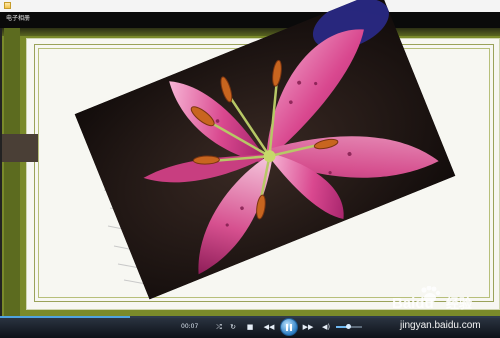 Image resolution: width=500 pixels, height=338 pixels. What do you see at coordinates (308, 327) in the screenshot?
I see `next-icon: ▶▶` at bounding box center [308, 327].